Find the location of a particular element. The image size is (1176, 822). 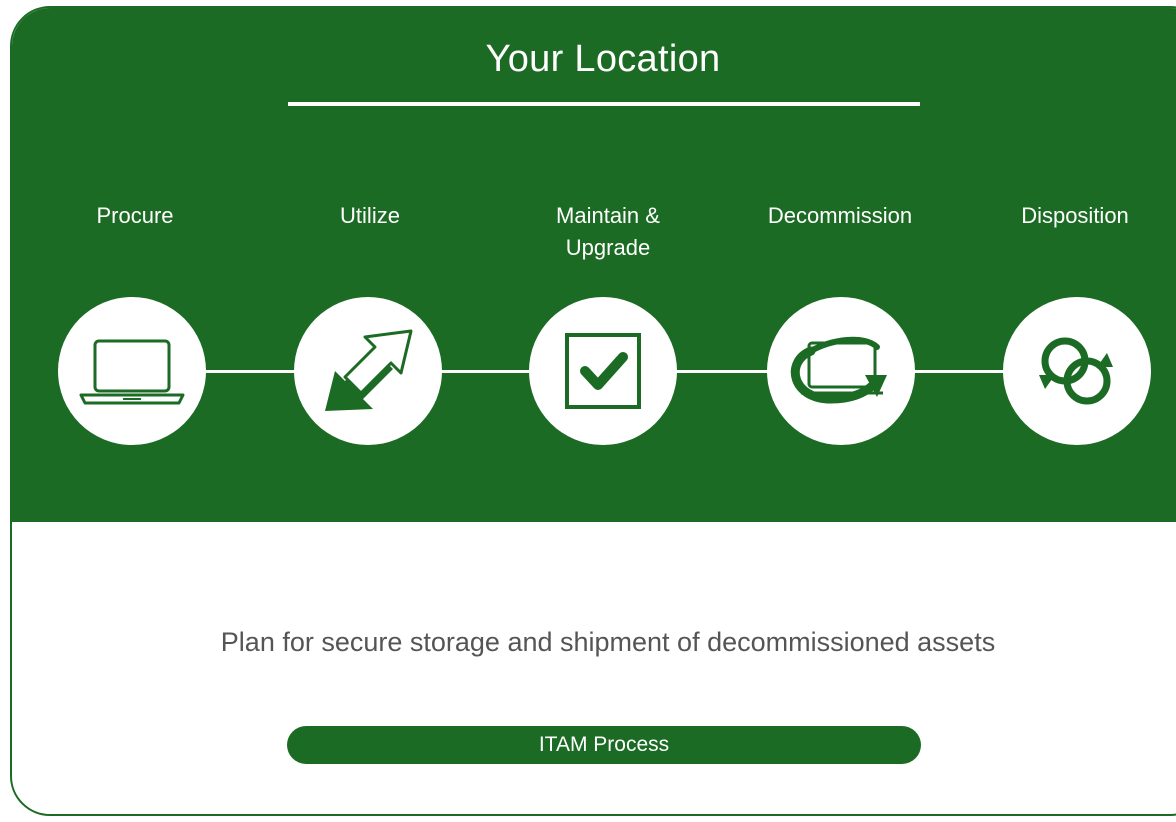

stage-circle-decommission is located at coordinates (841, 371).